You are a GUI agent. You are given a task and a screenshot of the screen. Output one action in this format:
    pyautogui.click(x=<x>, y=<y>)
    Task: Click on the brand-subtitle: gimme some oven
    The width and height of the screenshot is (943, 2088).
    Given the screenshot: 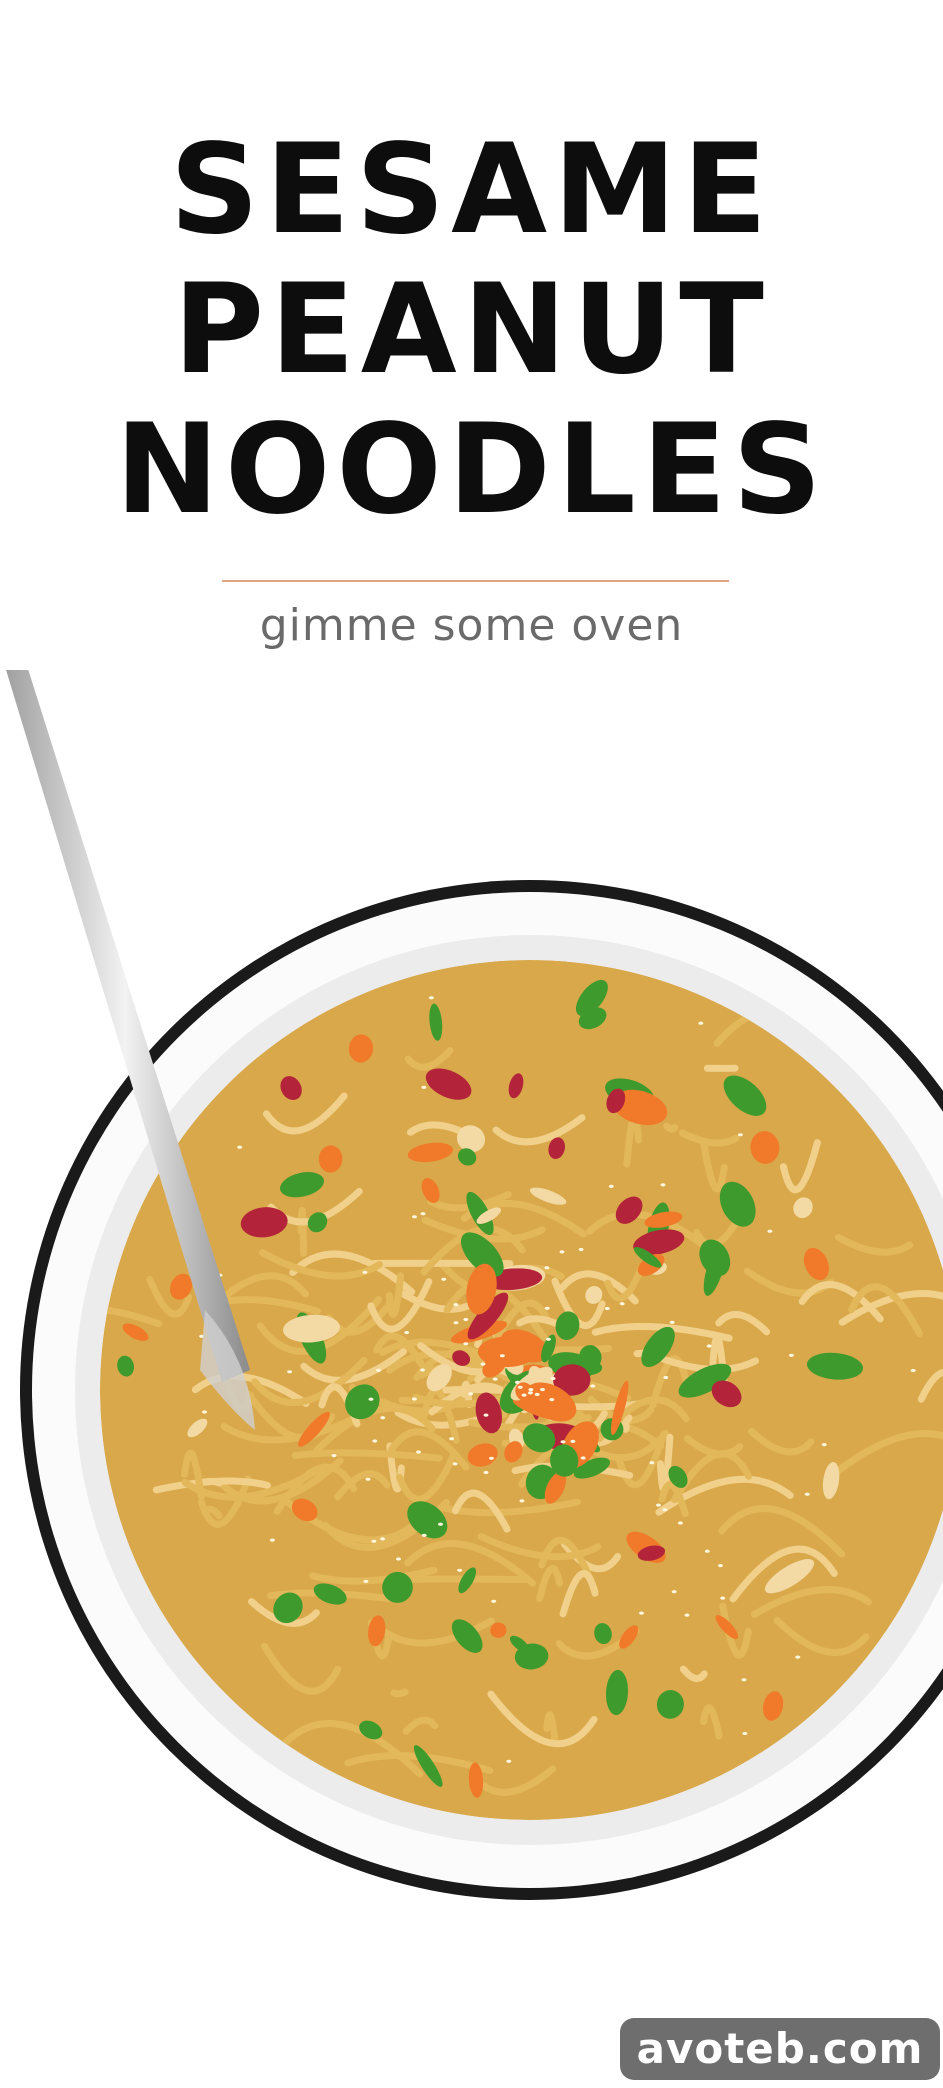 What is the action you would take?
    pyautogui.click(x=471, y=625)
    